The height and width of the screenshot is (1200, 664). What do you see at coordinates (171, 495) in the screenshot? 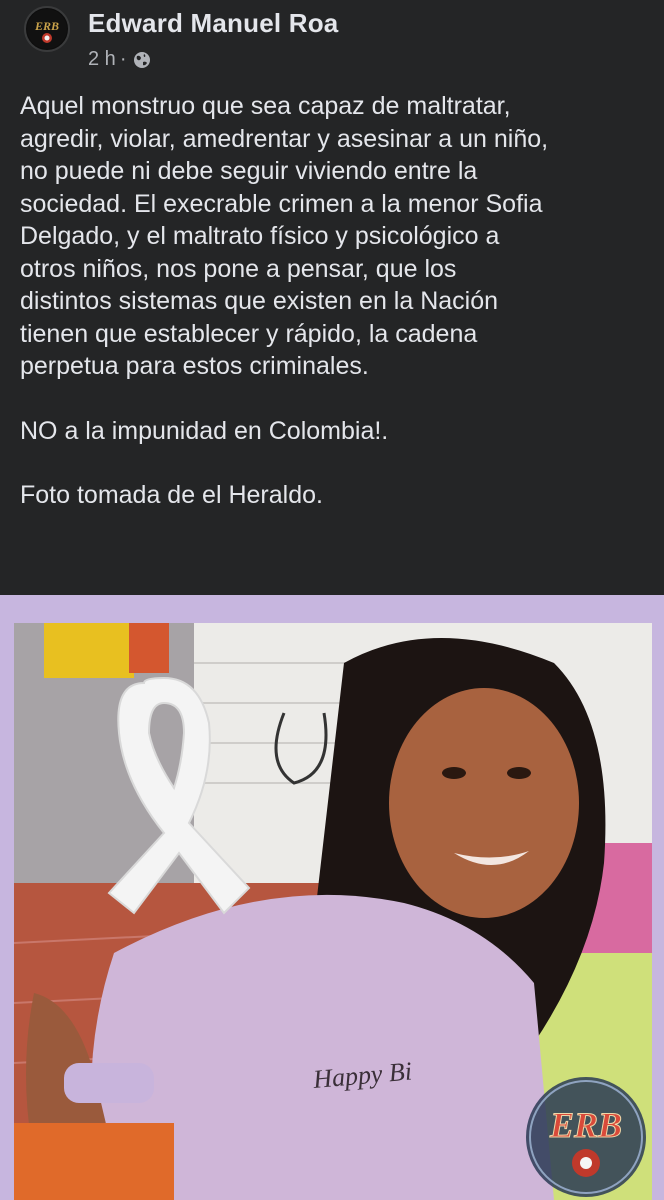
I see `post-paragraph-3: Foto tomada de el Heraldo.` at bounding box center [171, 495].